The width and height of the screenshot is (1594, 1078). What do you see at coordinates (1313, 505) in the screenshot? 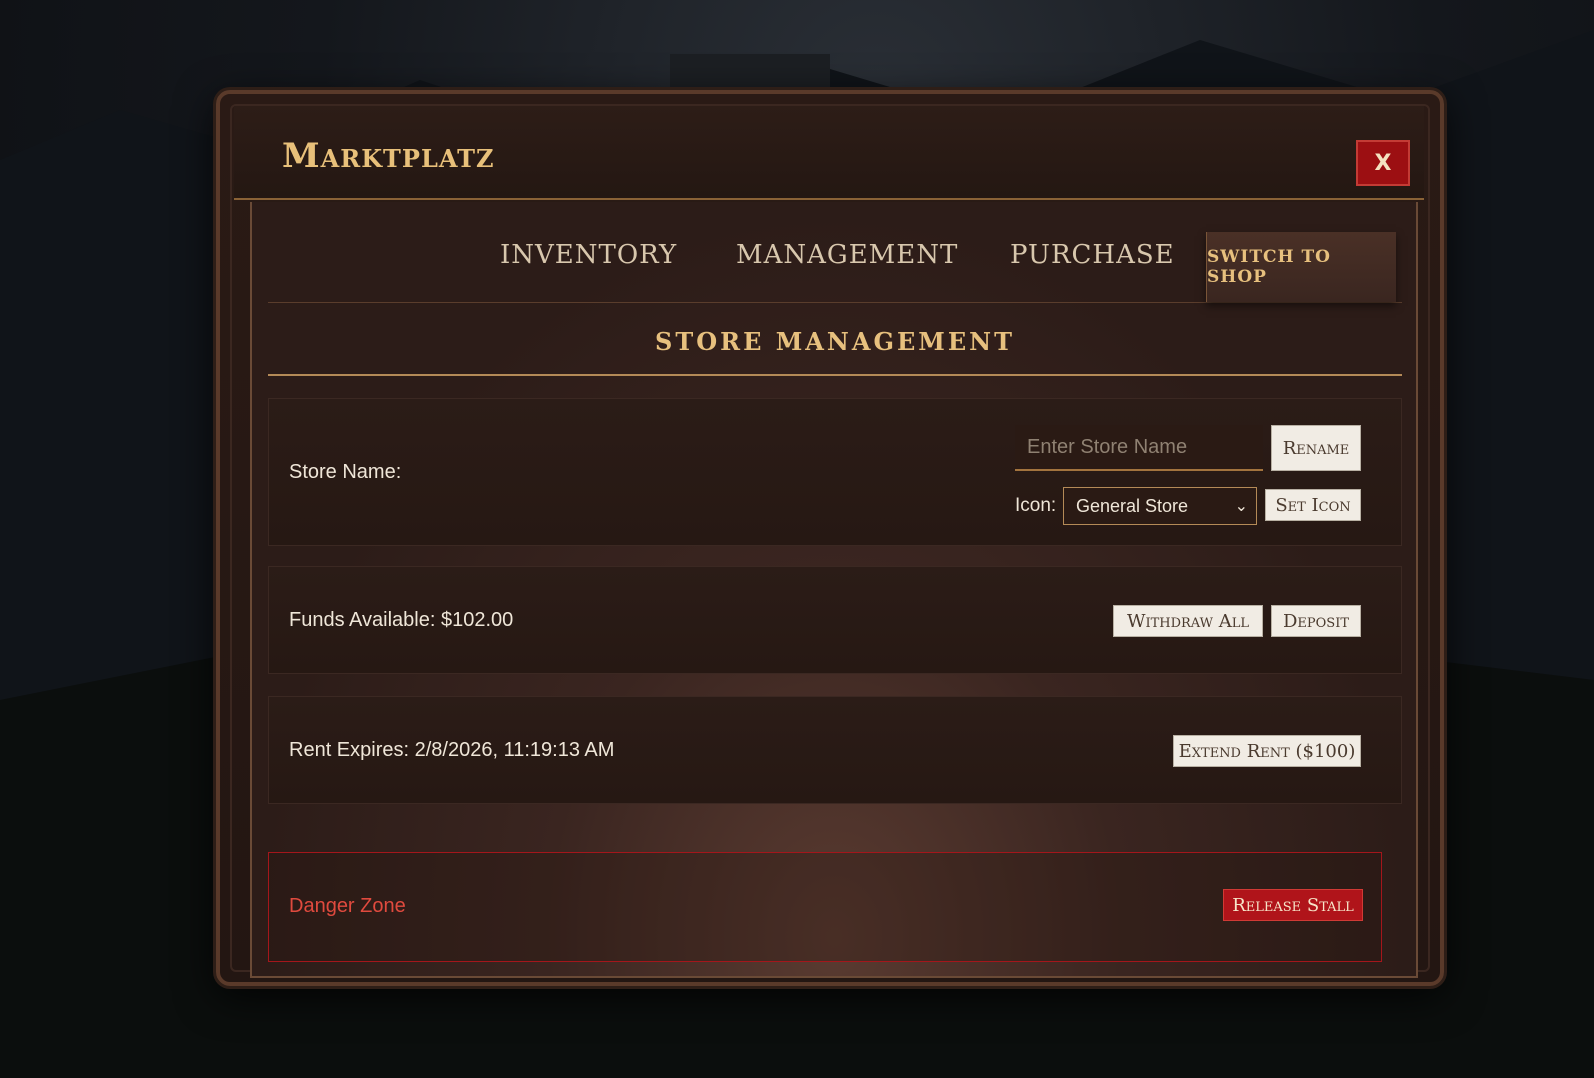
I see `set-icon-button: Set Icon` at bounding box center [1313, 505].